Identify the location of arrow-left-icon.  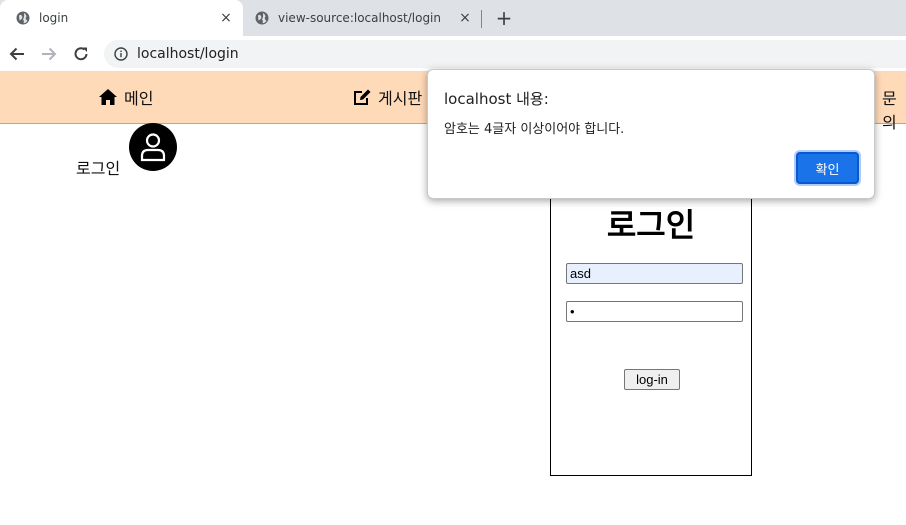
(16, 54).